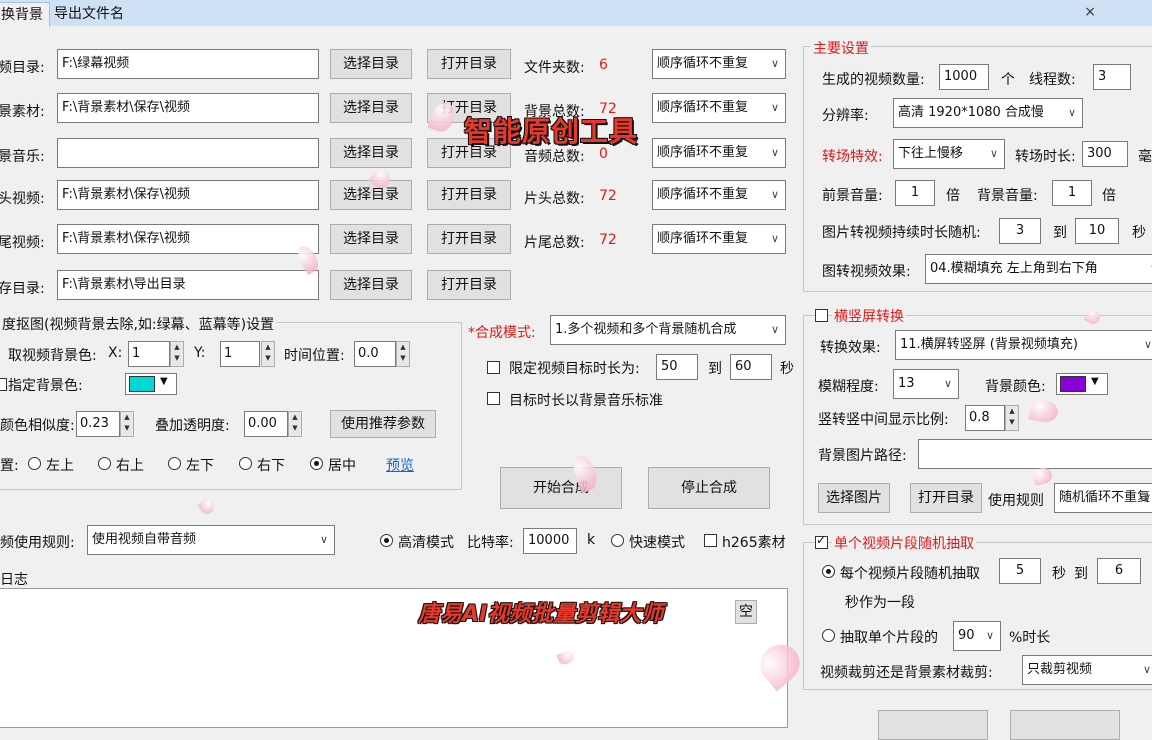 This screenshot has height=740, width=1152. Describe the element at coordinates (821, 541) in the screenshot. I see `clip-checkbox` at that location.